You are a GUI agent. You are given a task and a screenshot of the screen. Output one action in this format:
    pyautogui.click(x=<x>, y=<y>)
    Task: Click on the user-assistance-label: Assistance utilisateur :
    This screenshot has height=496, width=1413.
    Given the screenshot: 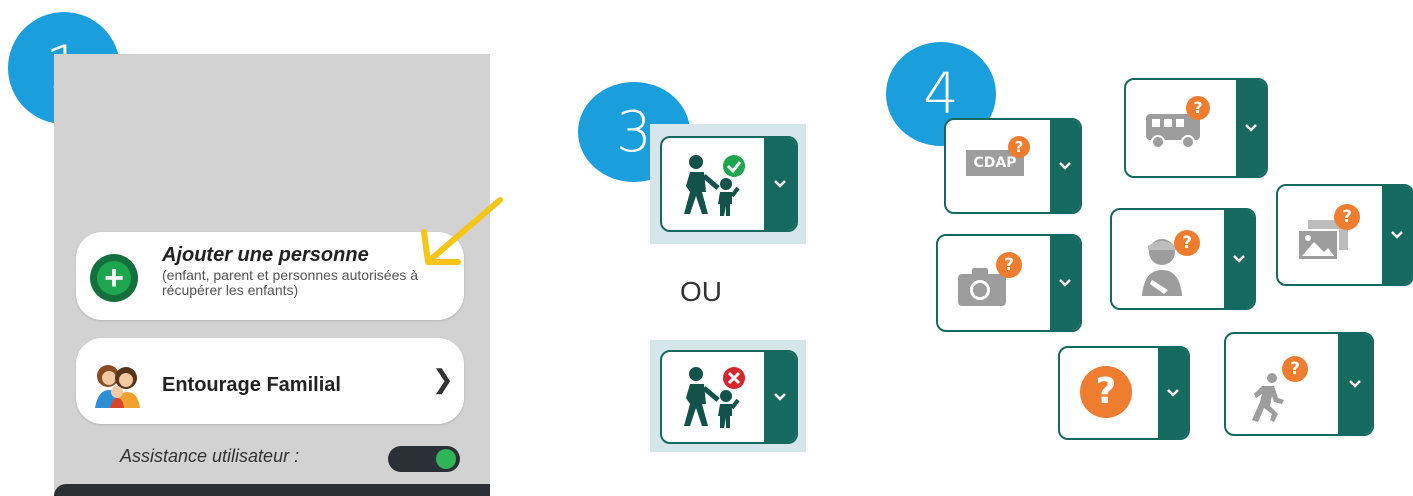 What is the action you would take?
    pyautogui.click(x=210, y=456)
    